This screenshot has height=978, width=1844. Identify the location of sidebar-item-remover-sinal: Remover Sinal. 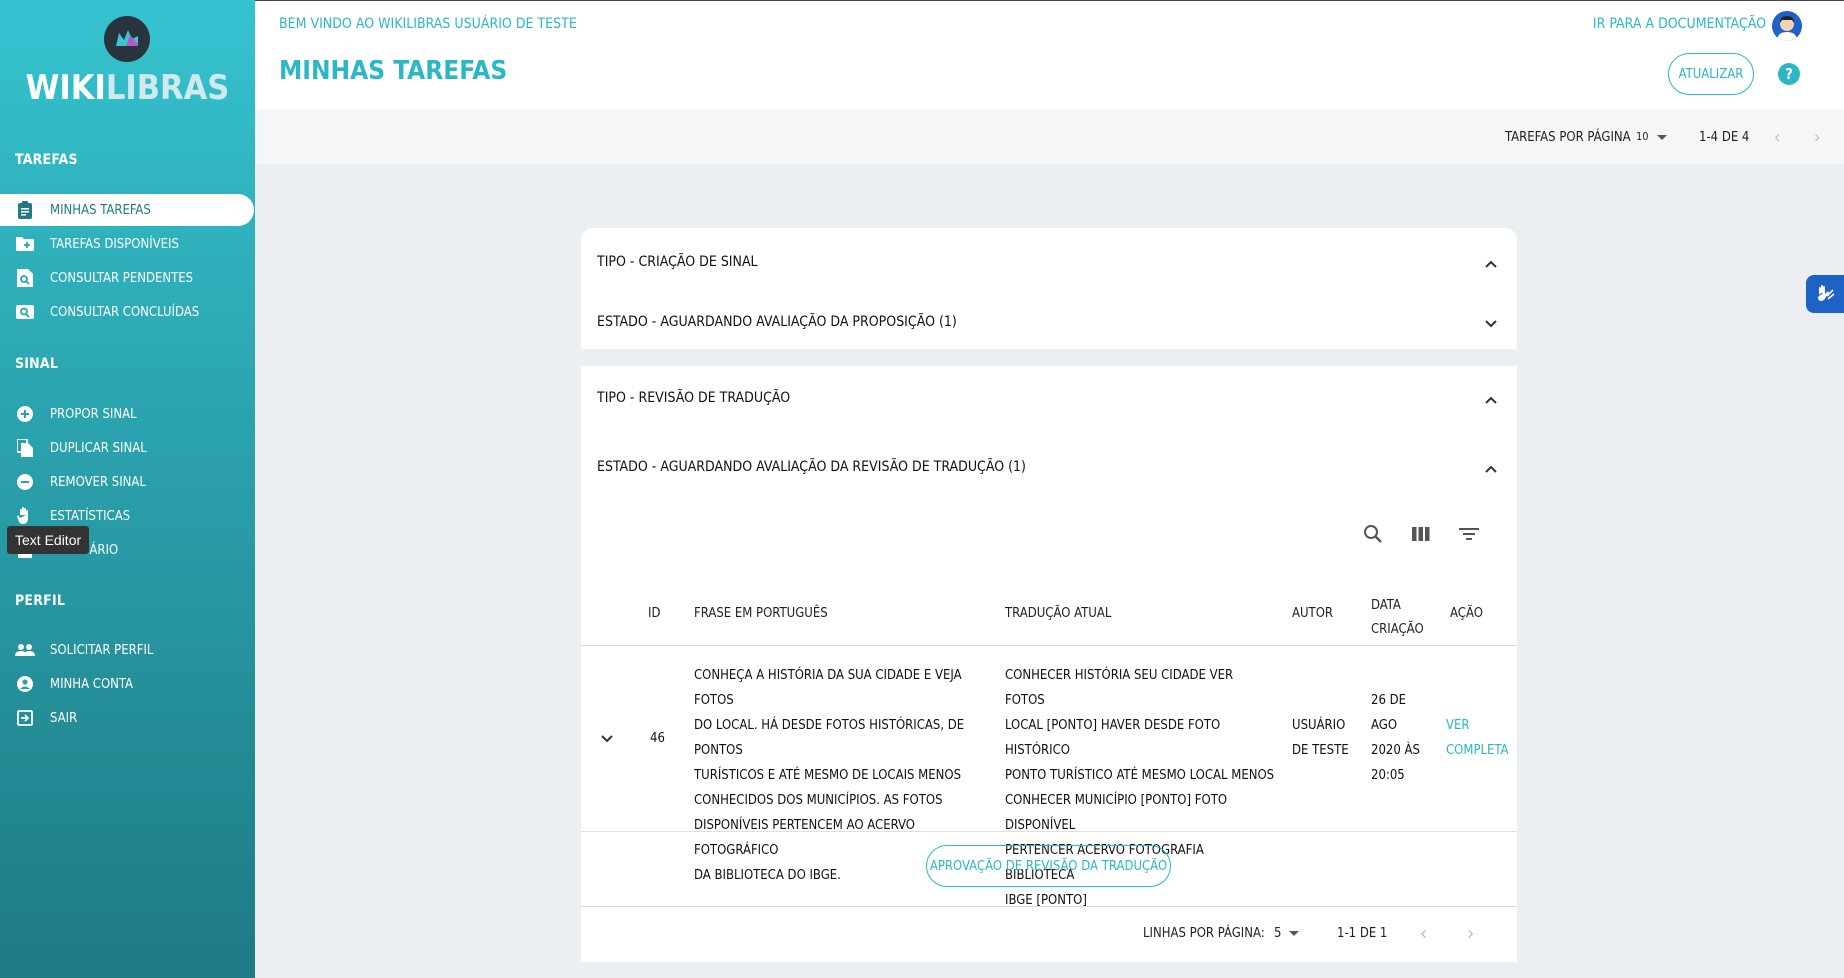
(127, 482).